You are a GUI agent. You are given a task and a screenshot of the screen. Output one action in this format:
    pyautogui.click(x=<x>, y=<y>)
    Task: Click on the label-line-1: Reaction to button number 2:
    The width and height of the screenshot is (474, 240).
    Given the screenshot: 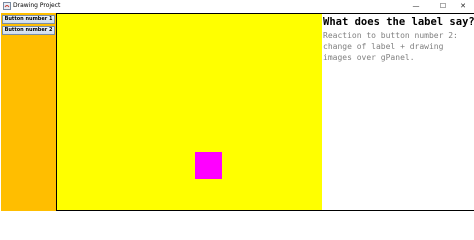 What is the action you would take?
    pyautogui.click(x=390, y=35)
    